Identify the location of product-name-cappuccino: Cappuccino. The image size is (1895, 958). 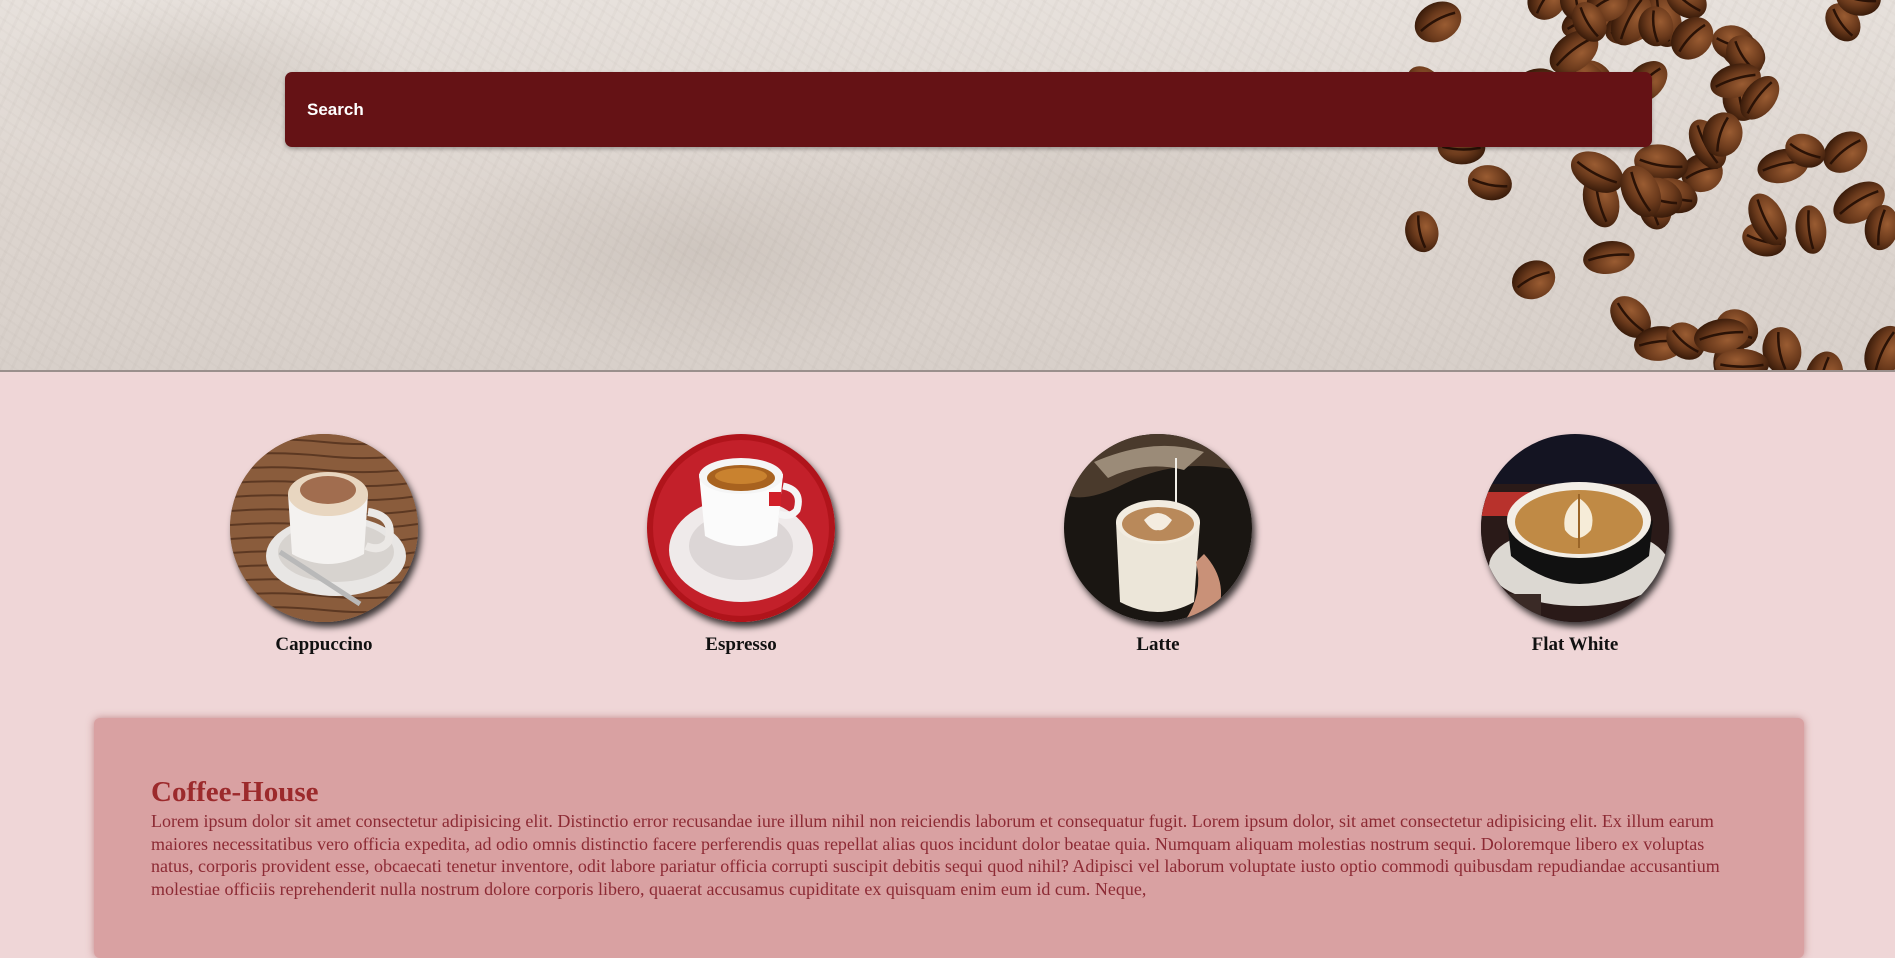
(324, 644).